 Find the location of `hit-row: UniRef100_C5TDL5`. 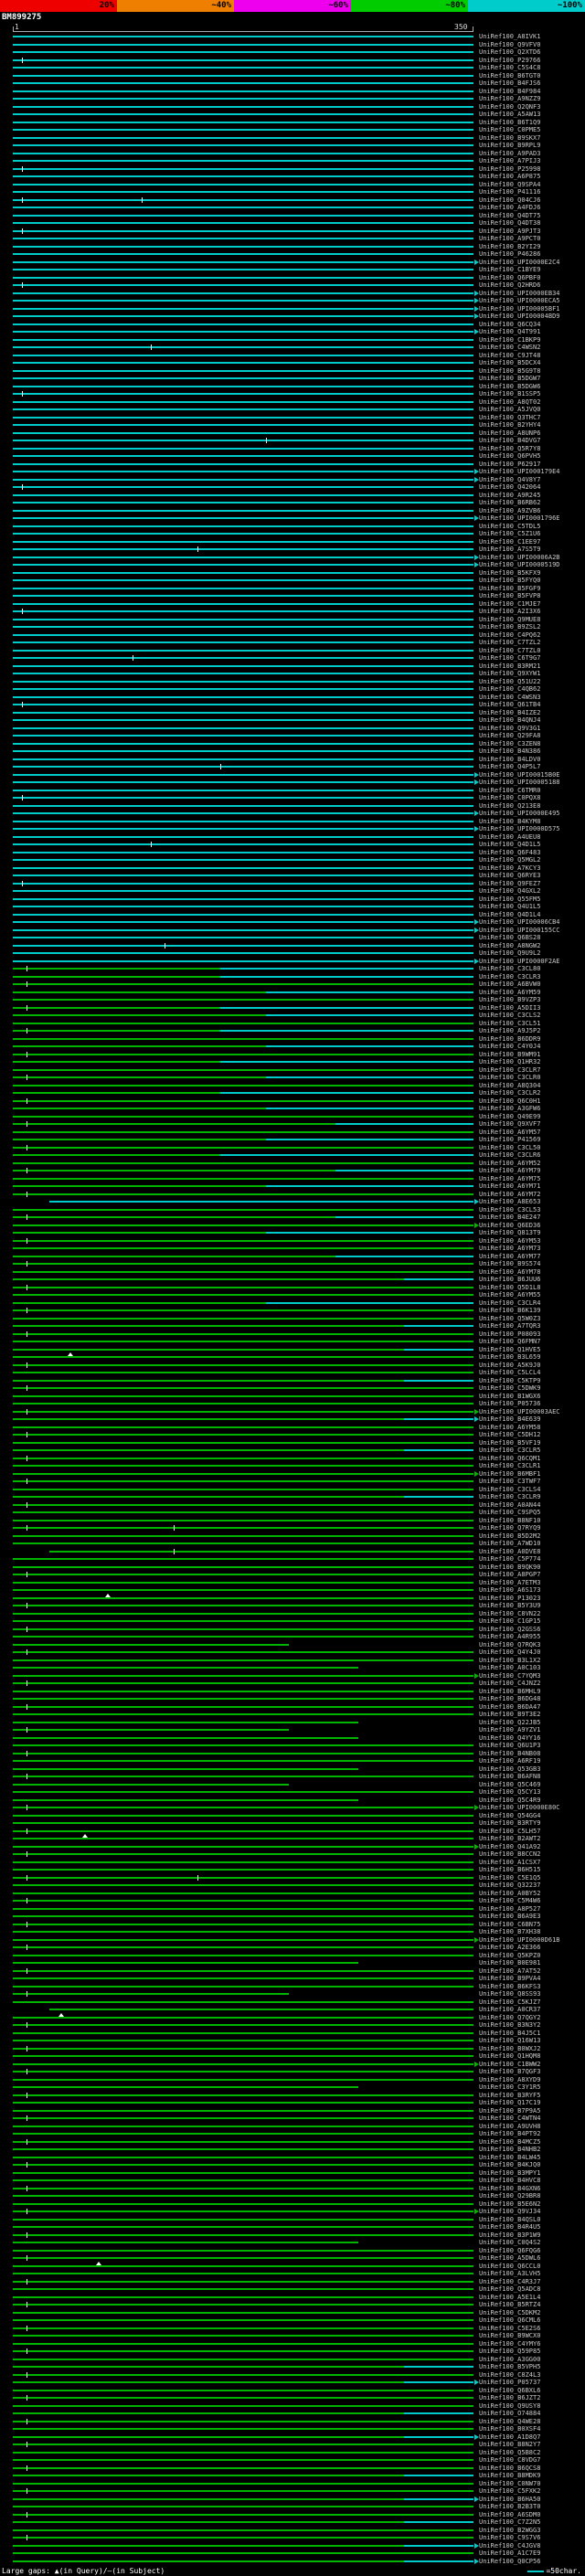

hit-row: UniRef100_C5TDL5 is located at coordinates (293, 527).